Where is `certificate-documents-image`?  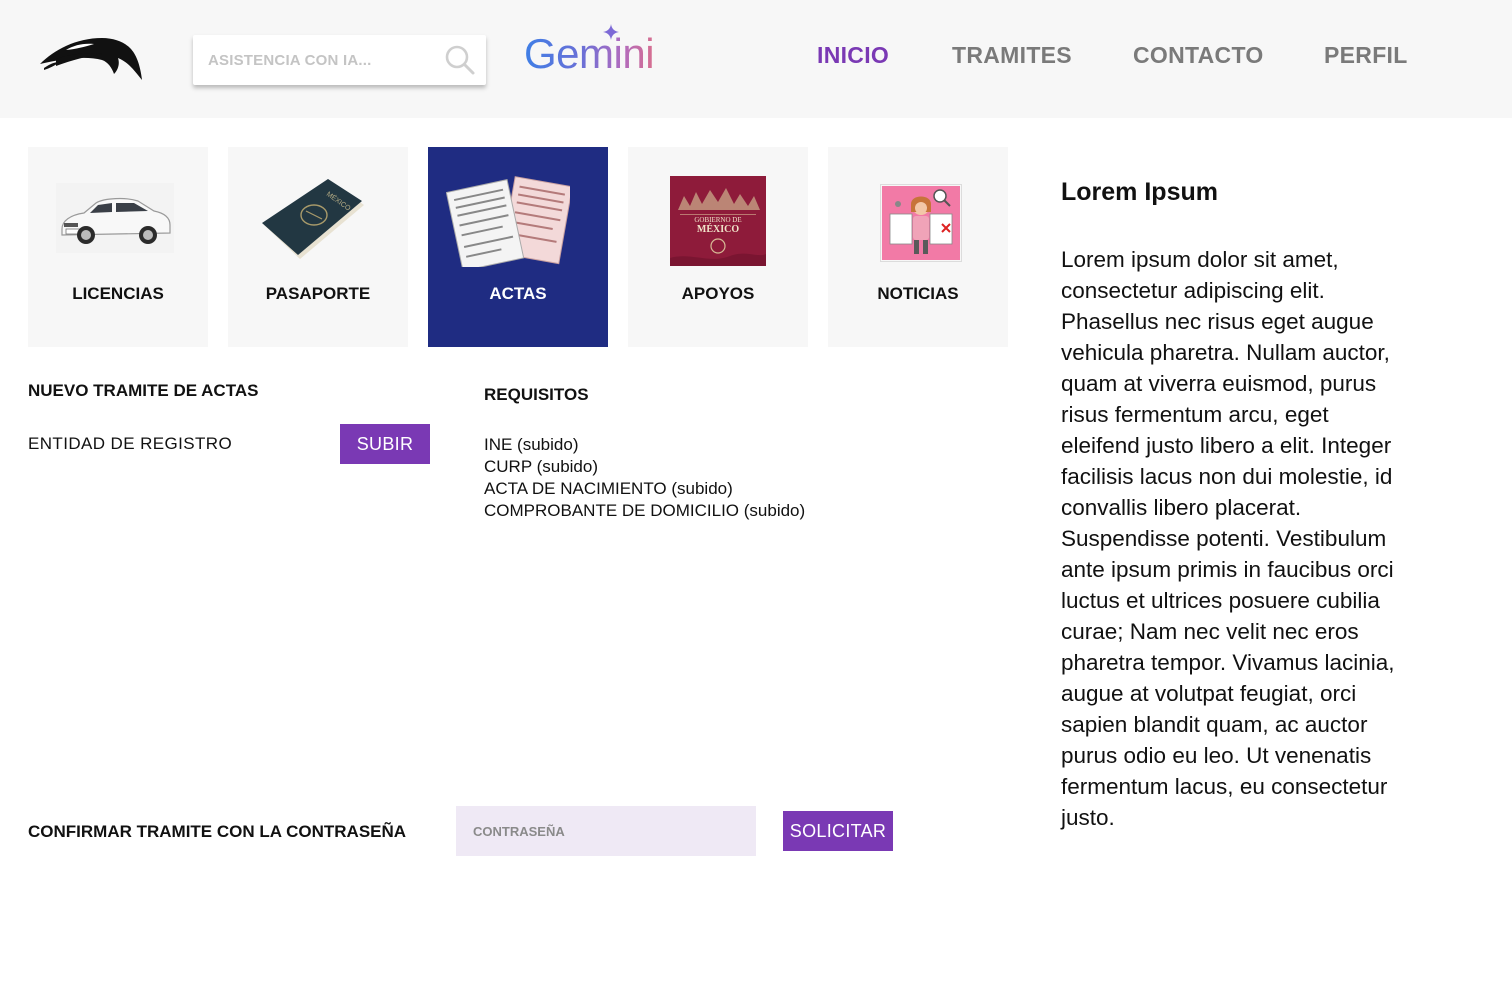
certificate-documents-image is located at coordinates (508, 221).